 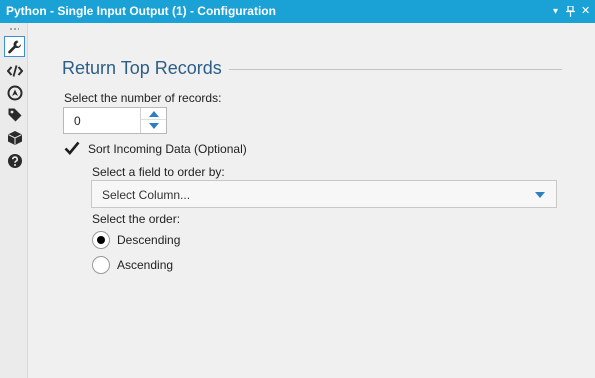 I want to click on section-heading: Return Top Records, so click(x=142, y=68).